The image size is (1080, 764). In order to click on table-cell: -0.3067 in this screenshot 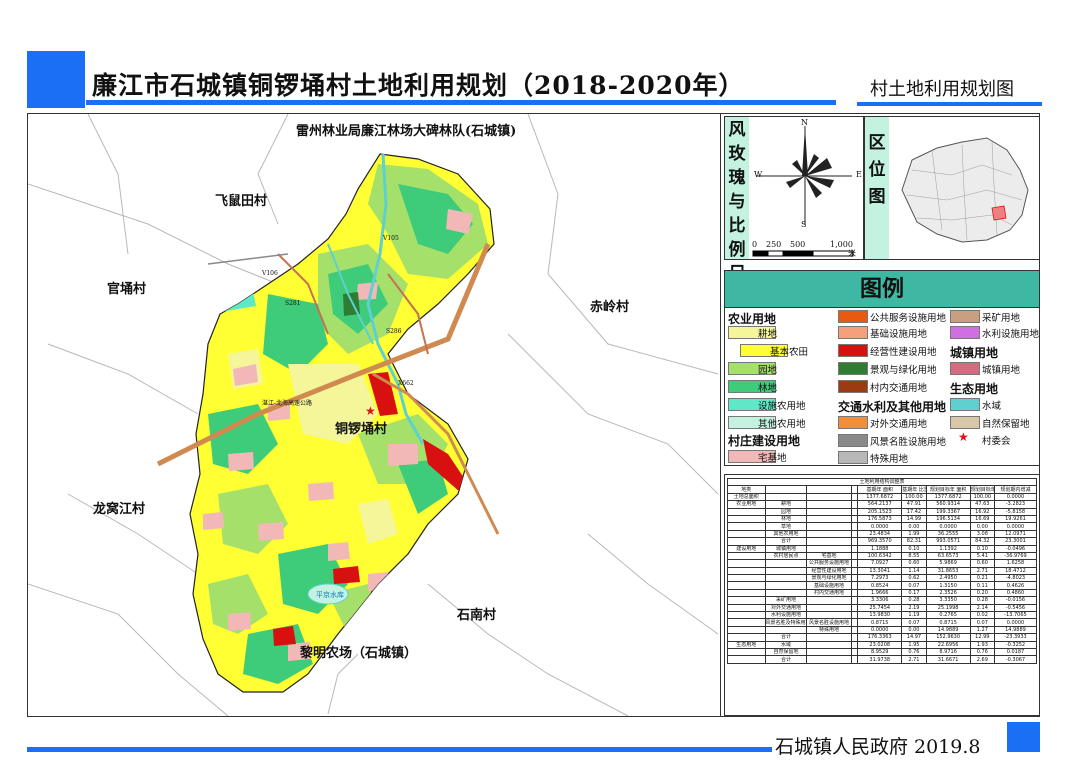, I will do `click(1015, 659)`.